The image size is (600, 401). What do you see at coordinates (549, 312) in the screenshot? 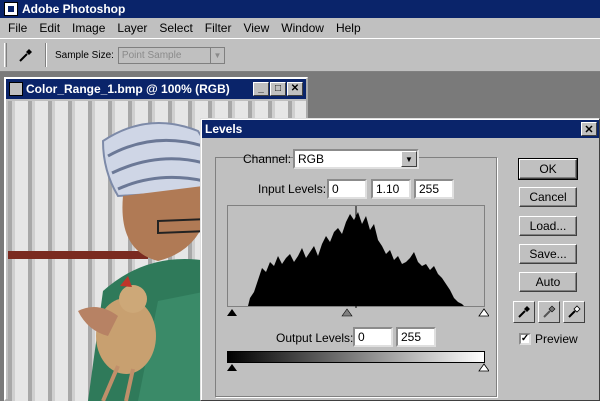
I see `gray-eyedropper-icon` at bounding box center [549, 312].